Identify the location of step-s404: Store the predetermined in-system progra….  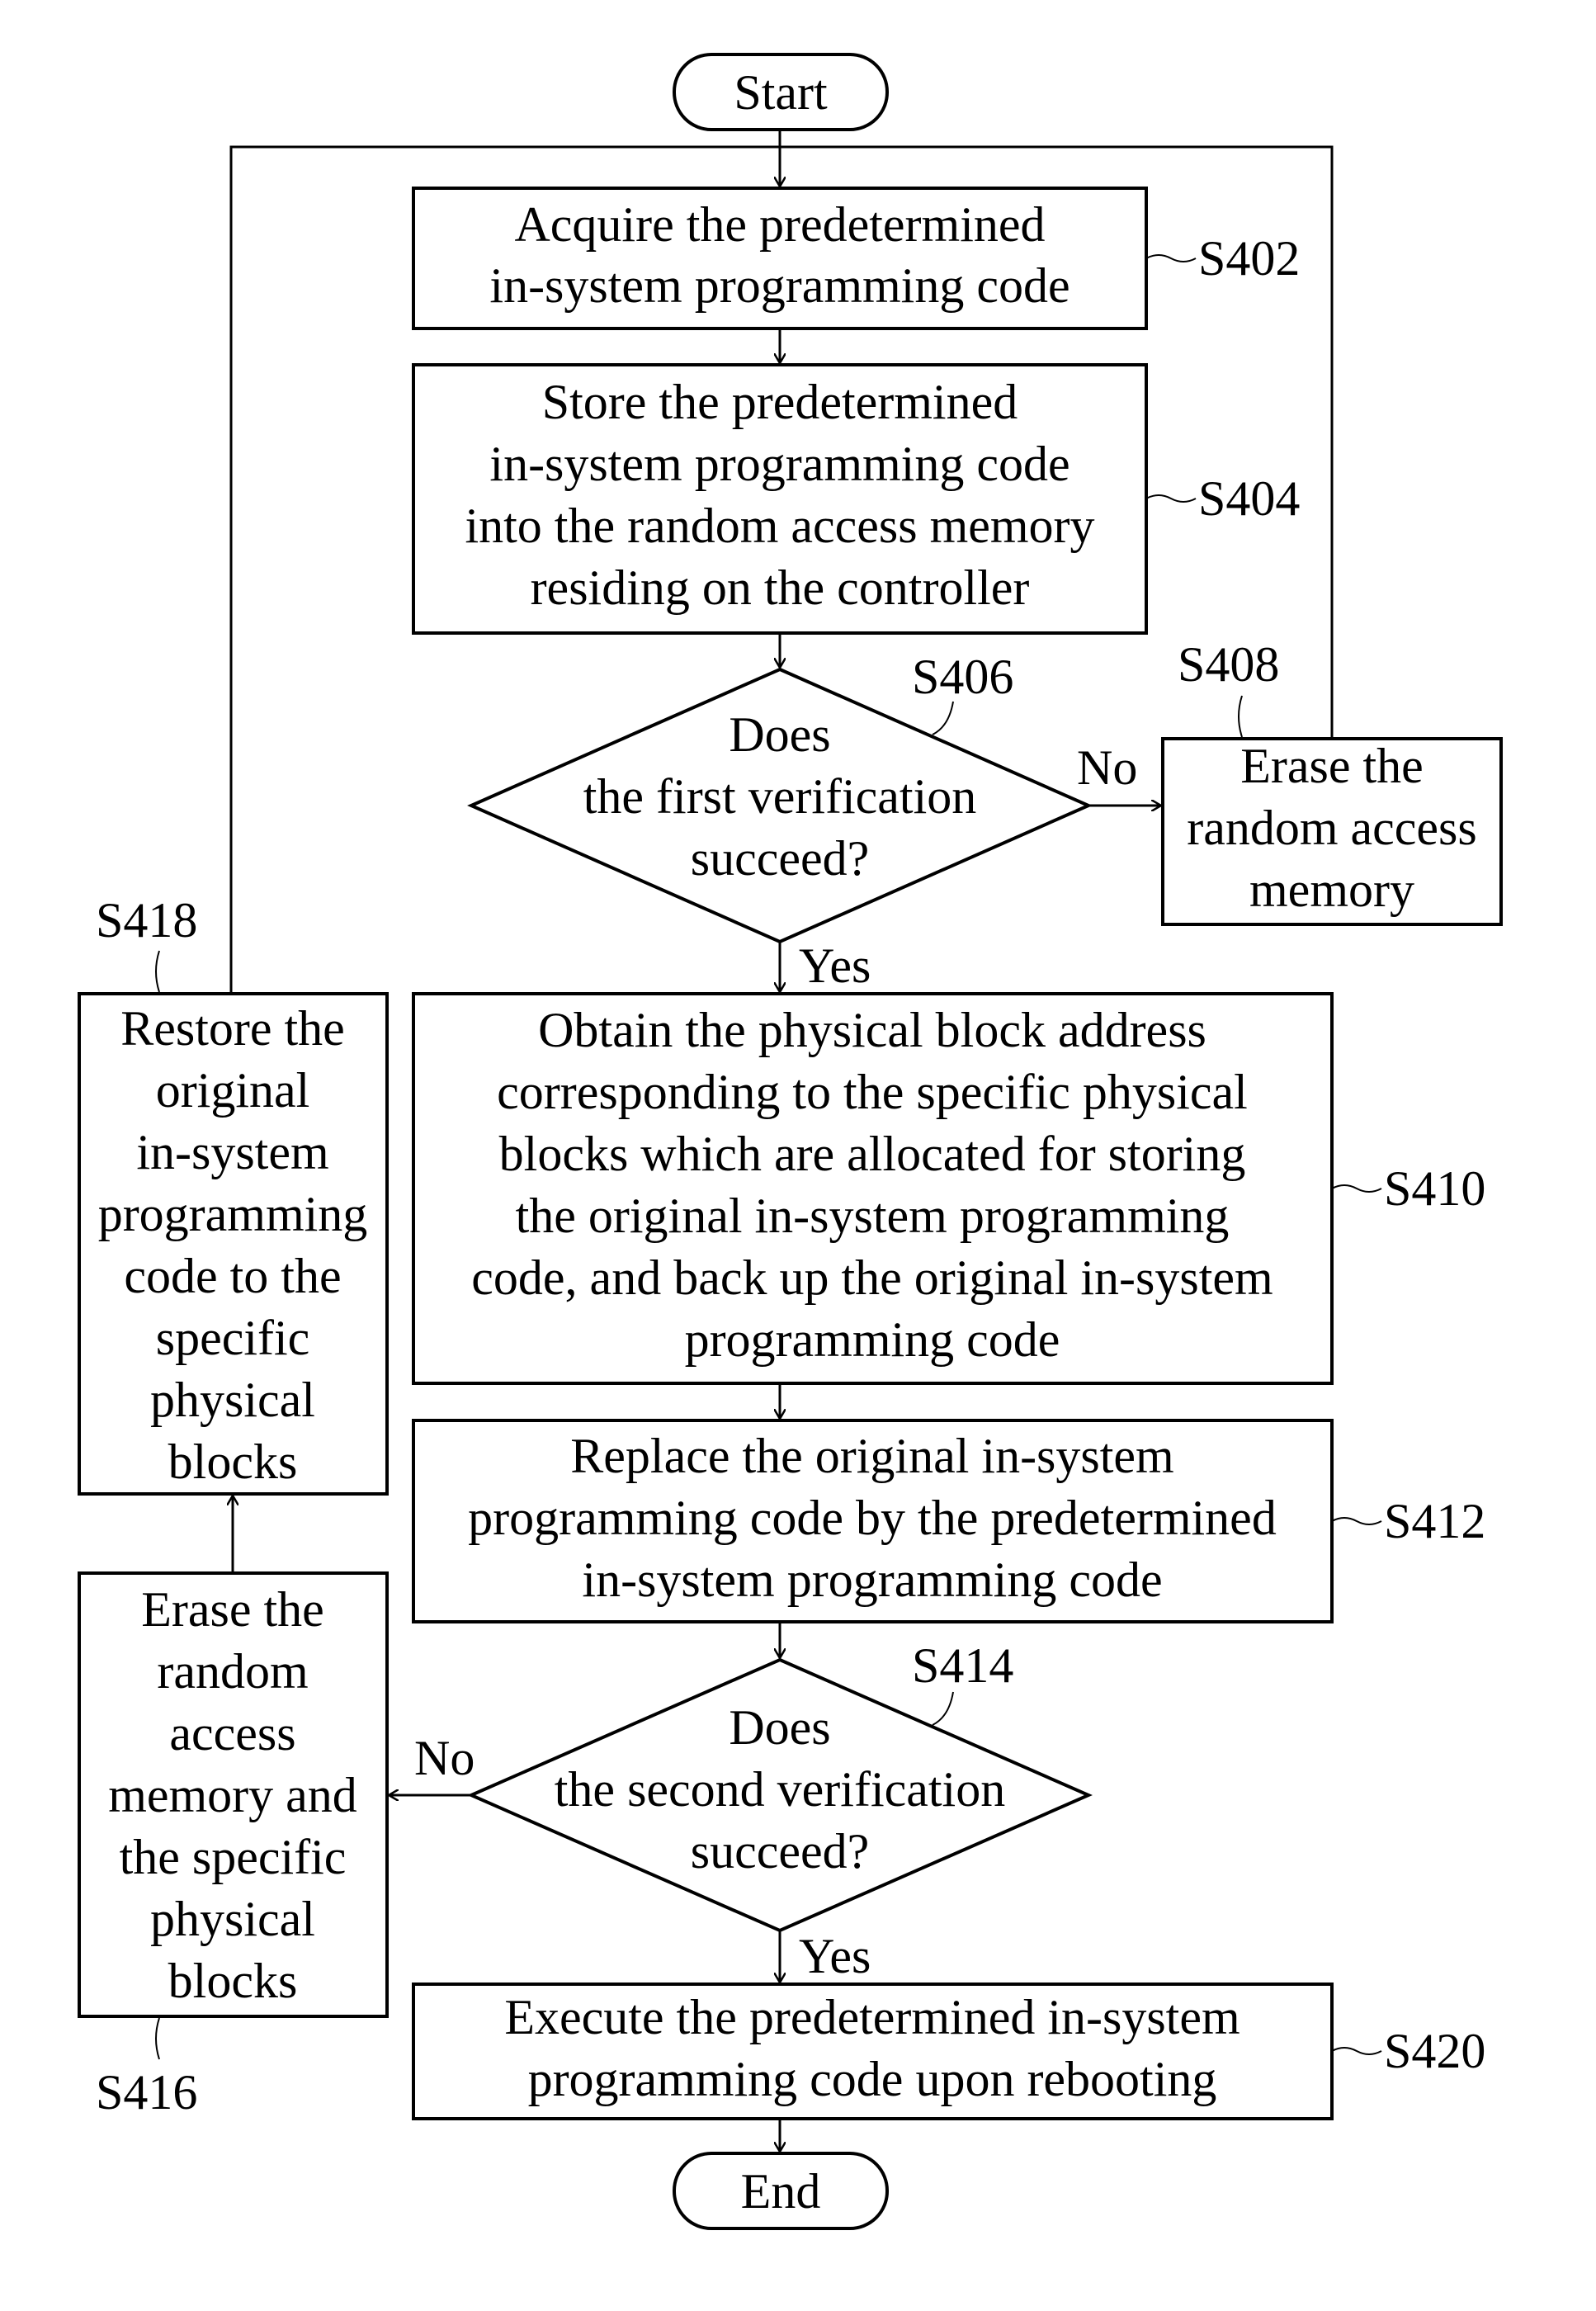
(780, 499).